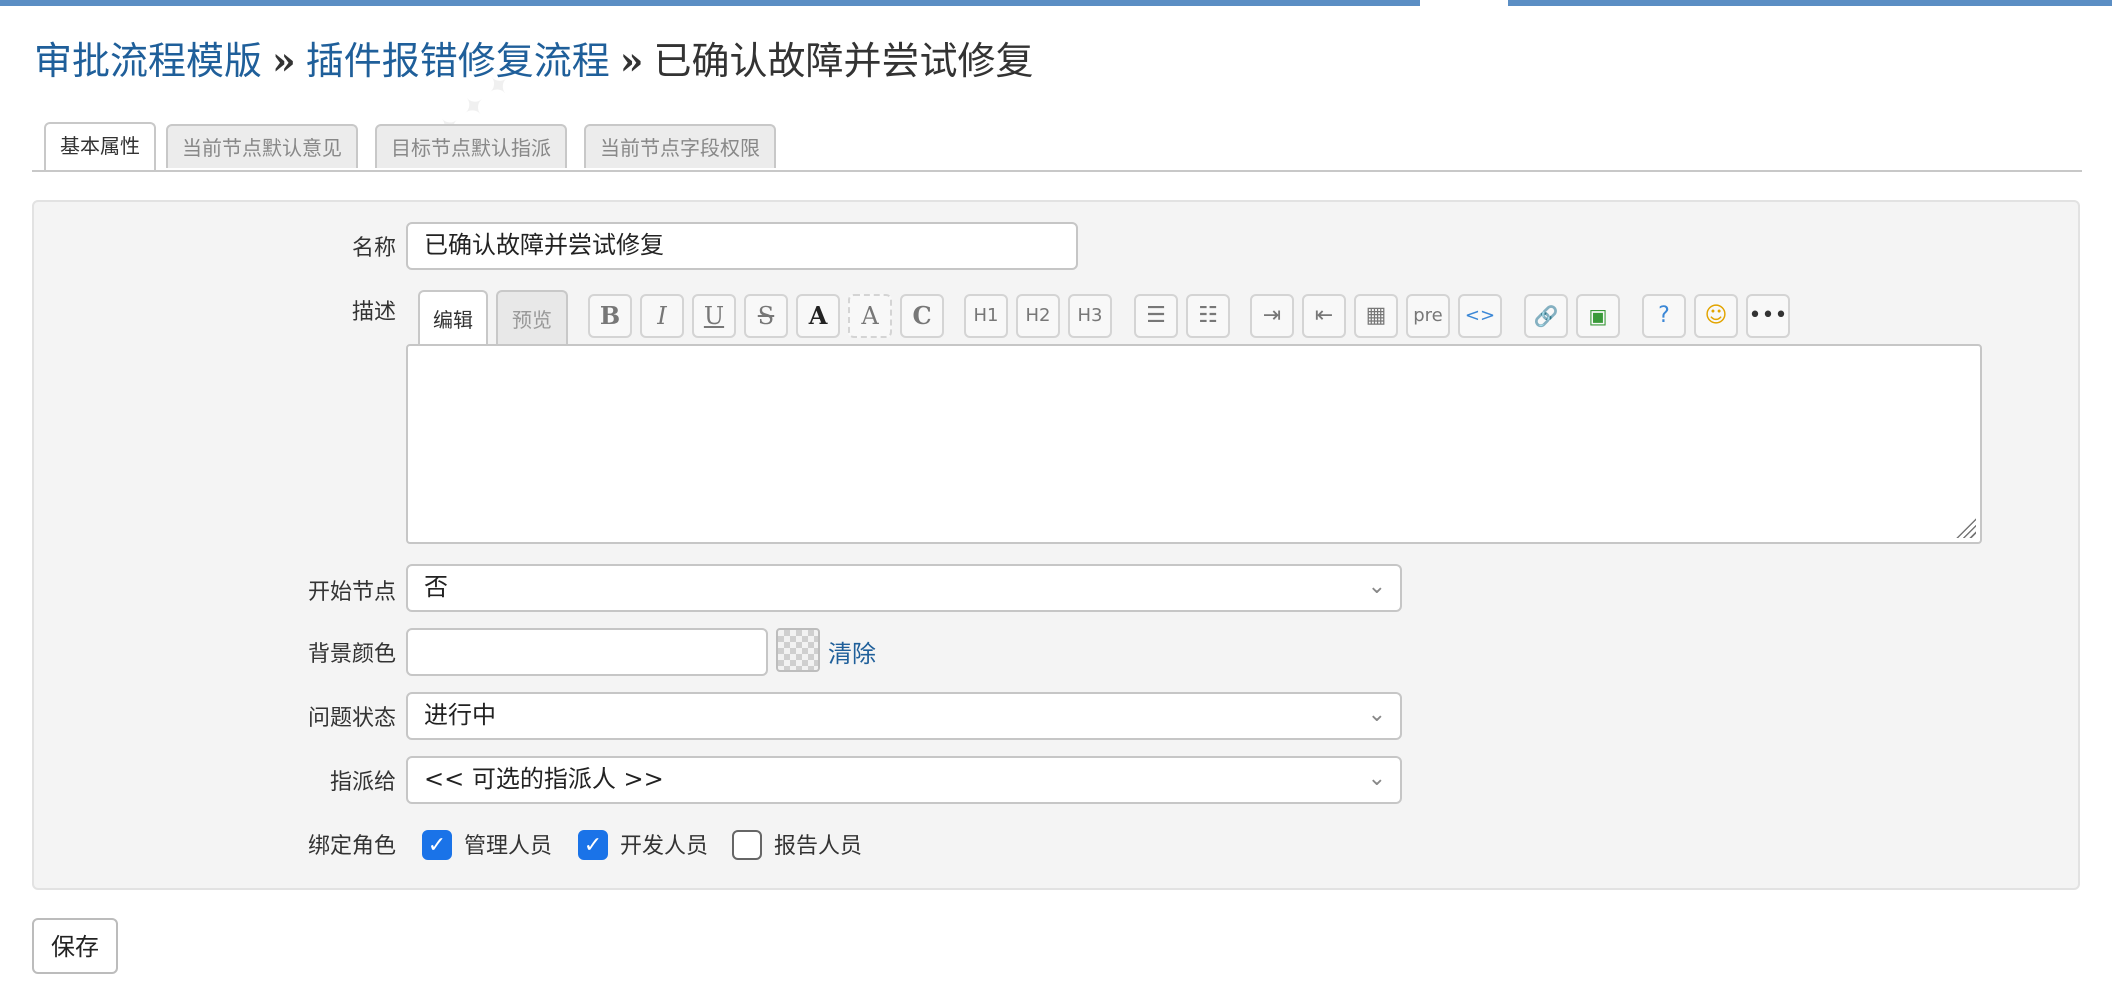 This screenshot has width=2112, height=1008. What do you see at coordinates (587, 652) in the screenshot?
I see `bg-color-input` at bounding box center [587, 652].